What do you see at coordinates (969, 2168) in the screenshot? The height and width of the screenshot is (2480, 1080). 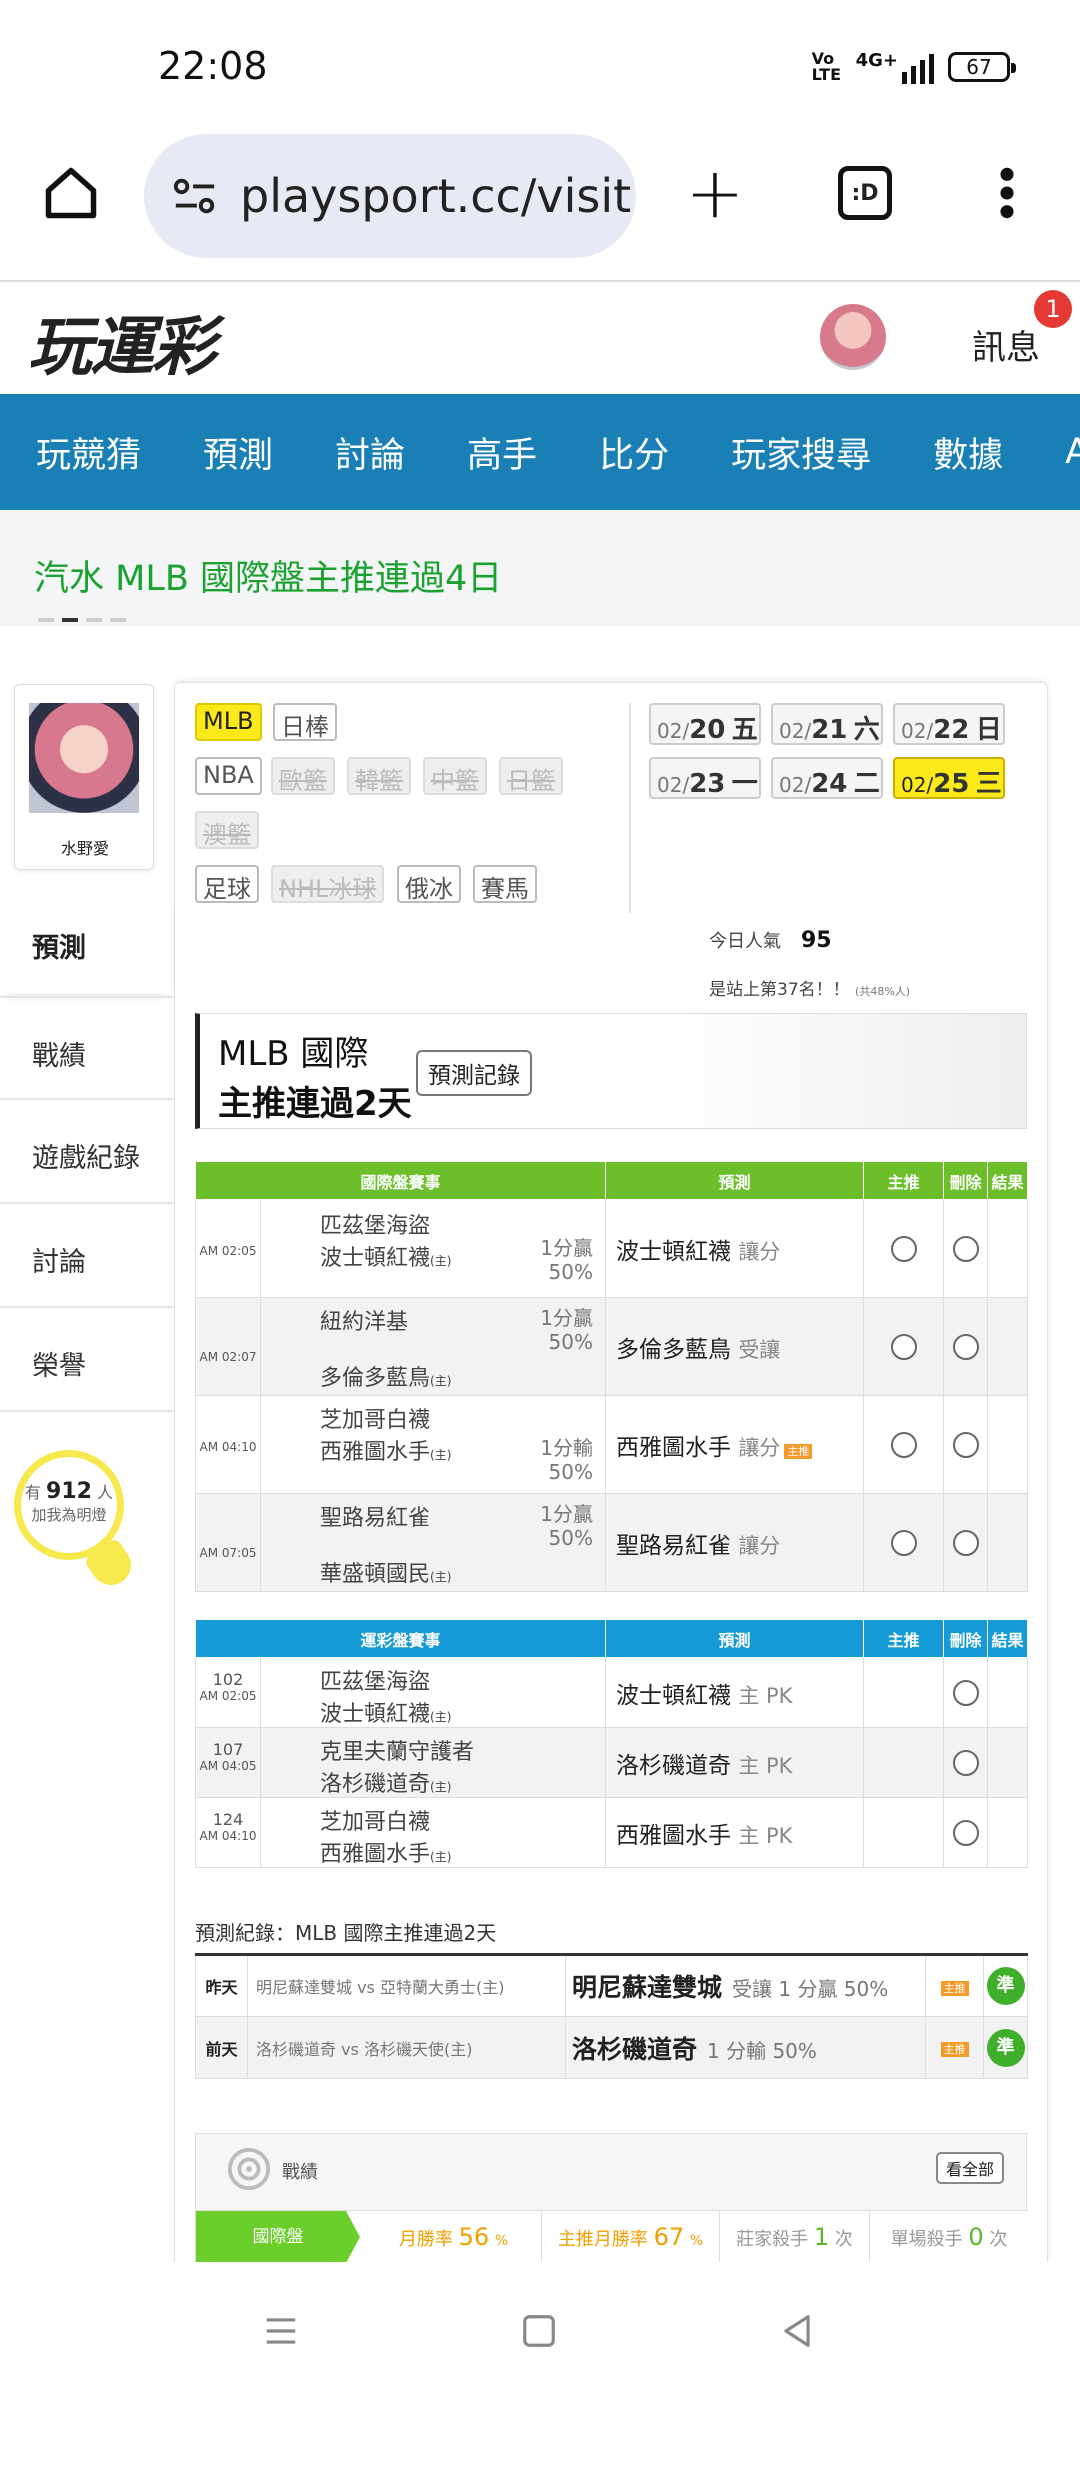 I see `view-all-button: 看全部` at bounding box center [969, 2168].